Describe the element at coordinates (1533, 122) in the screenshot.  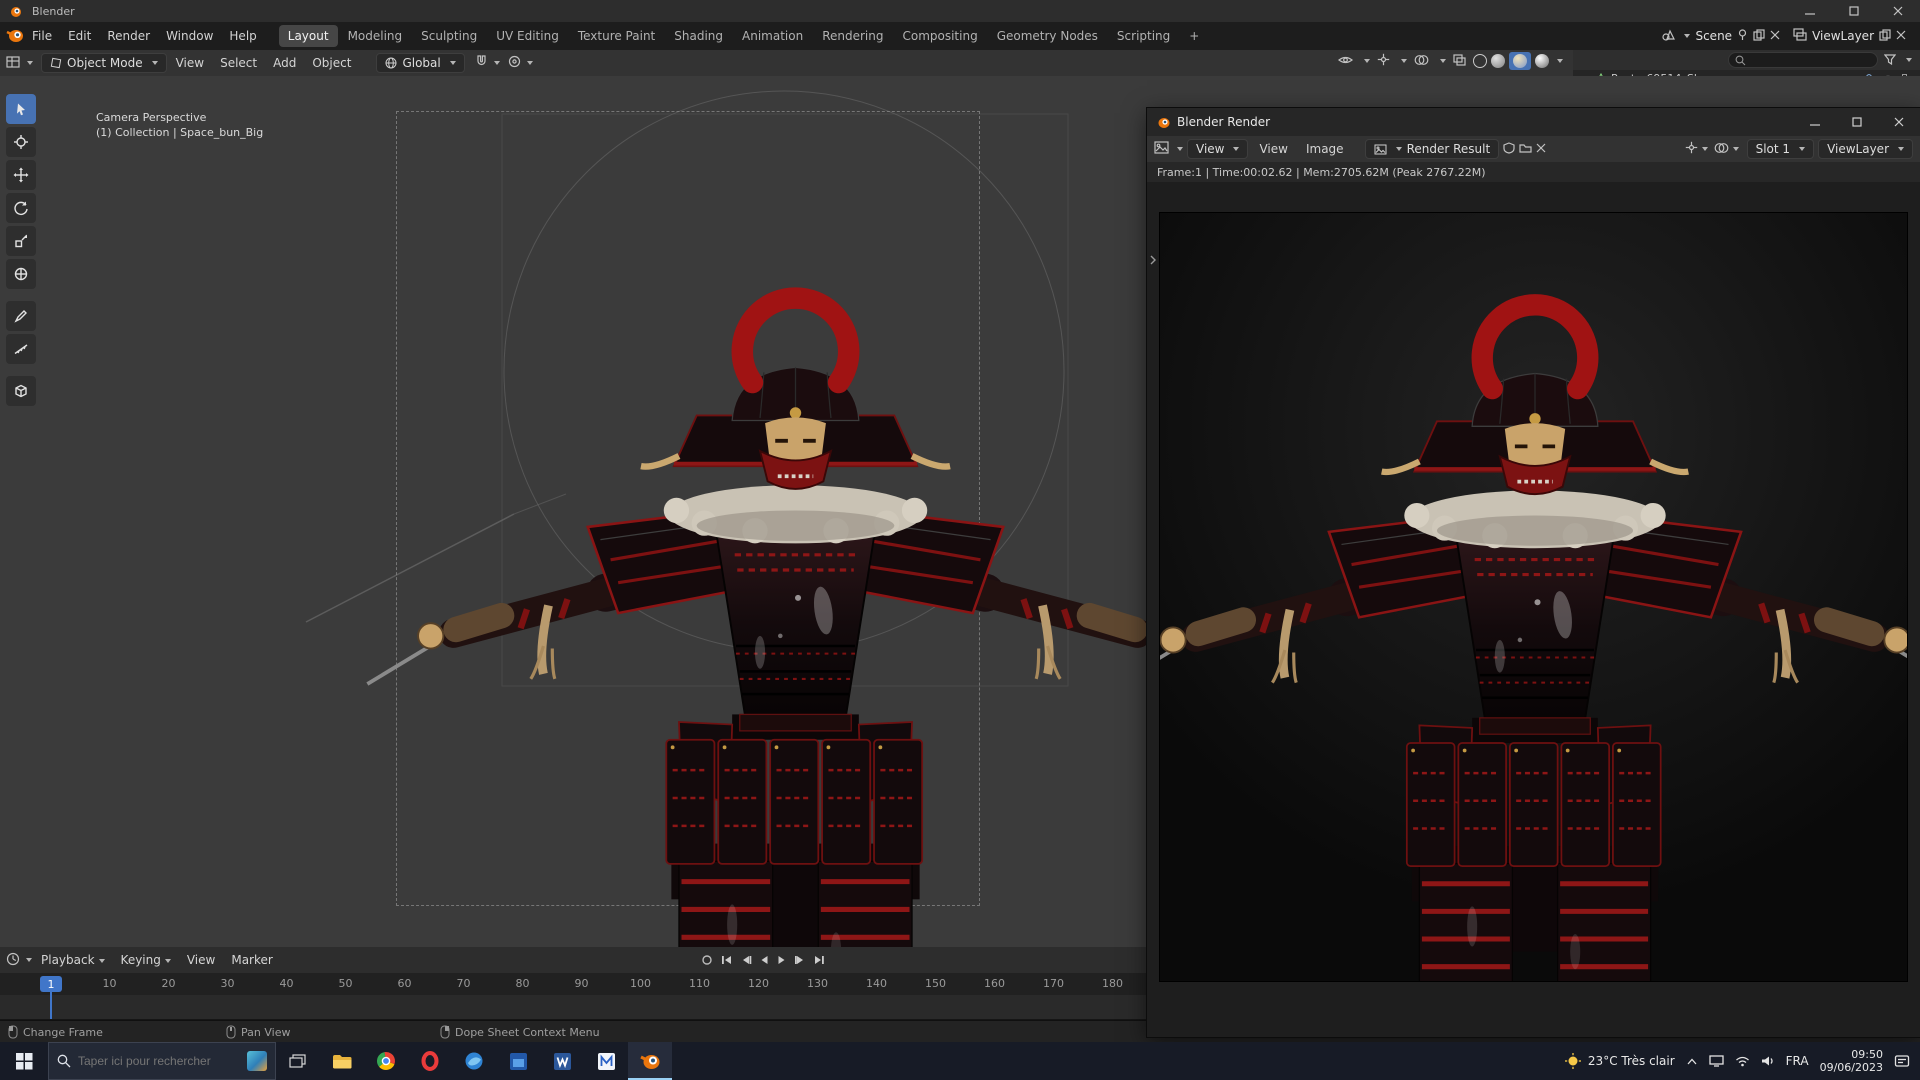
I see `render-window-titlebar: Blender Render` at that location.